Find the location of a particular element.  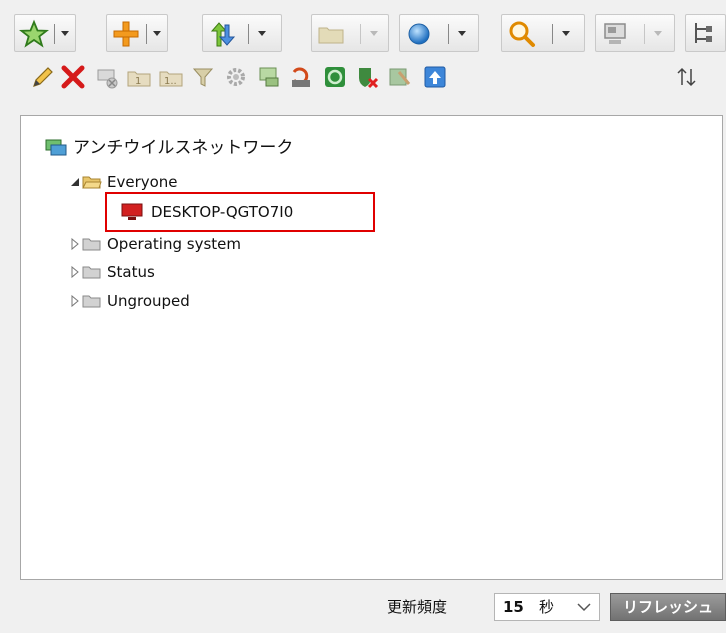

pencil-icon is located at coordinates (43, 77).